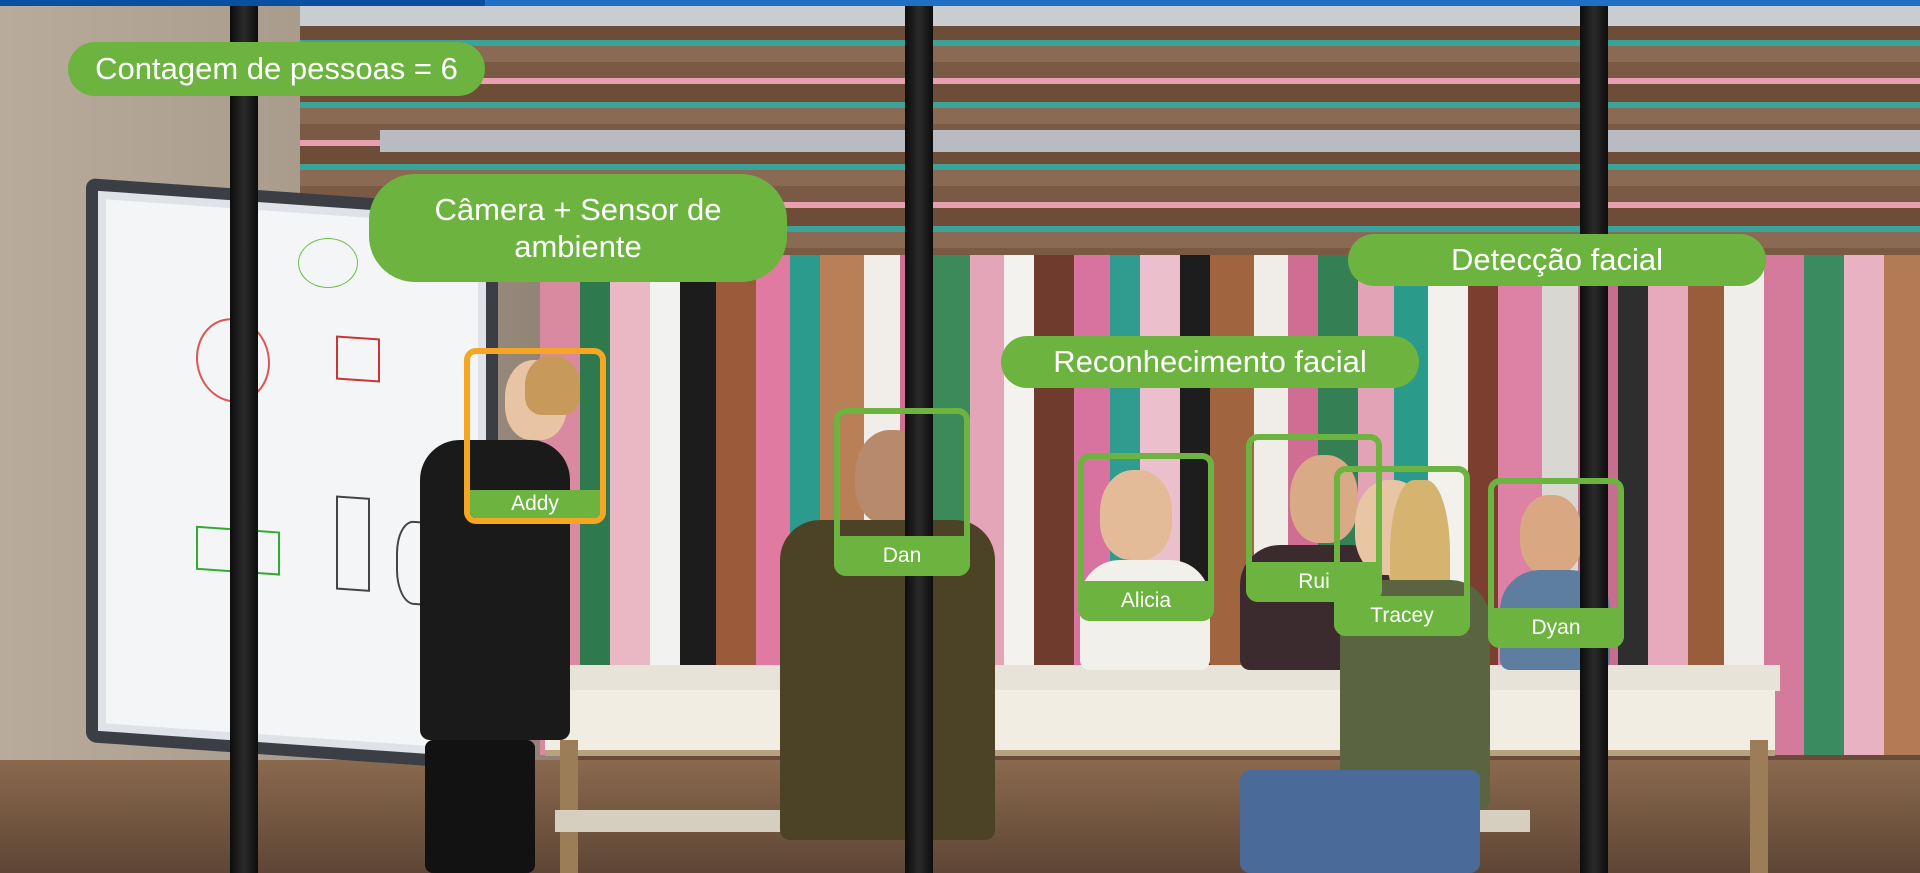  What do you see at coordinates (902, 492) in the screenshot?
I see `face-box-dan: Dan` at bounding box center [902, 492].